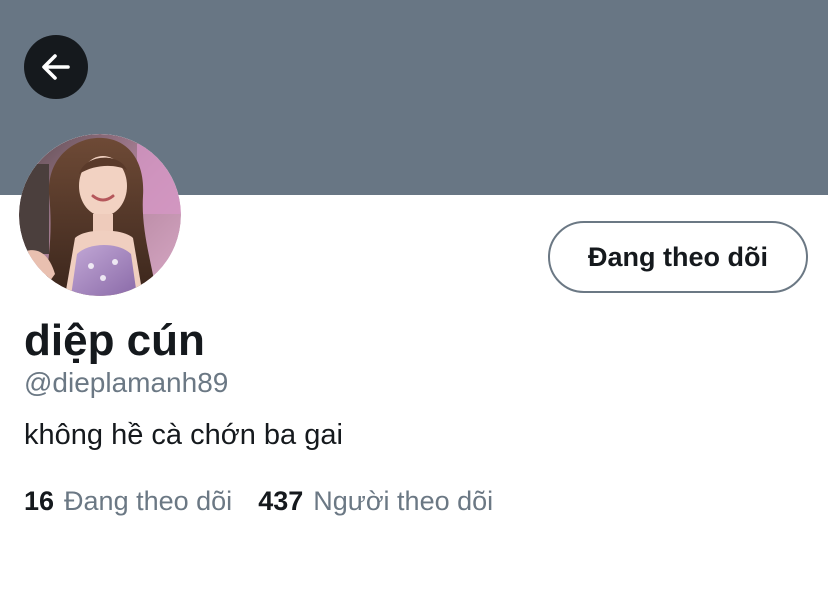 The height and width of the screenshot is (591, 828). I want to click on following-count: 16, so click(39, 501).